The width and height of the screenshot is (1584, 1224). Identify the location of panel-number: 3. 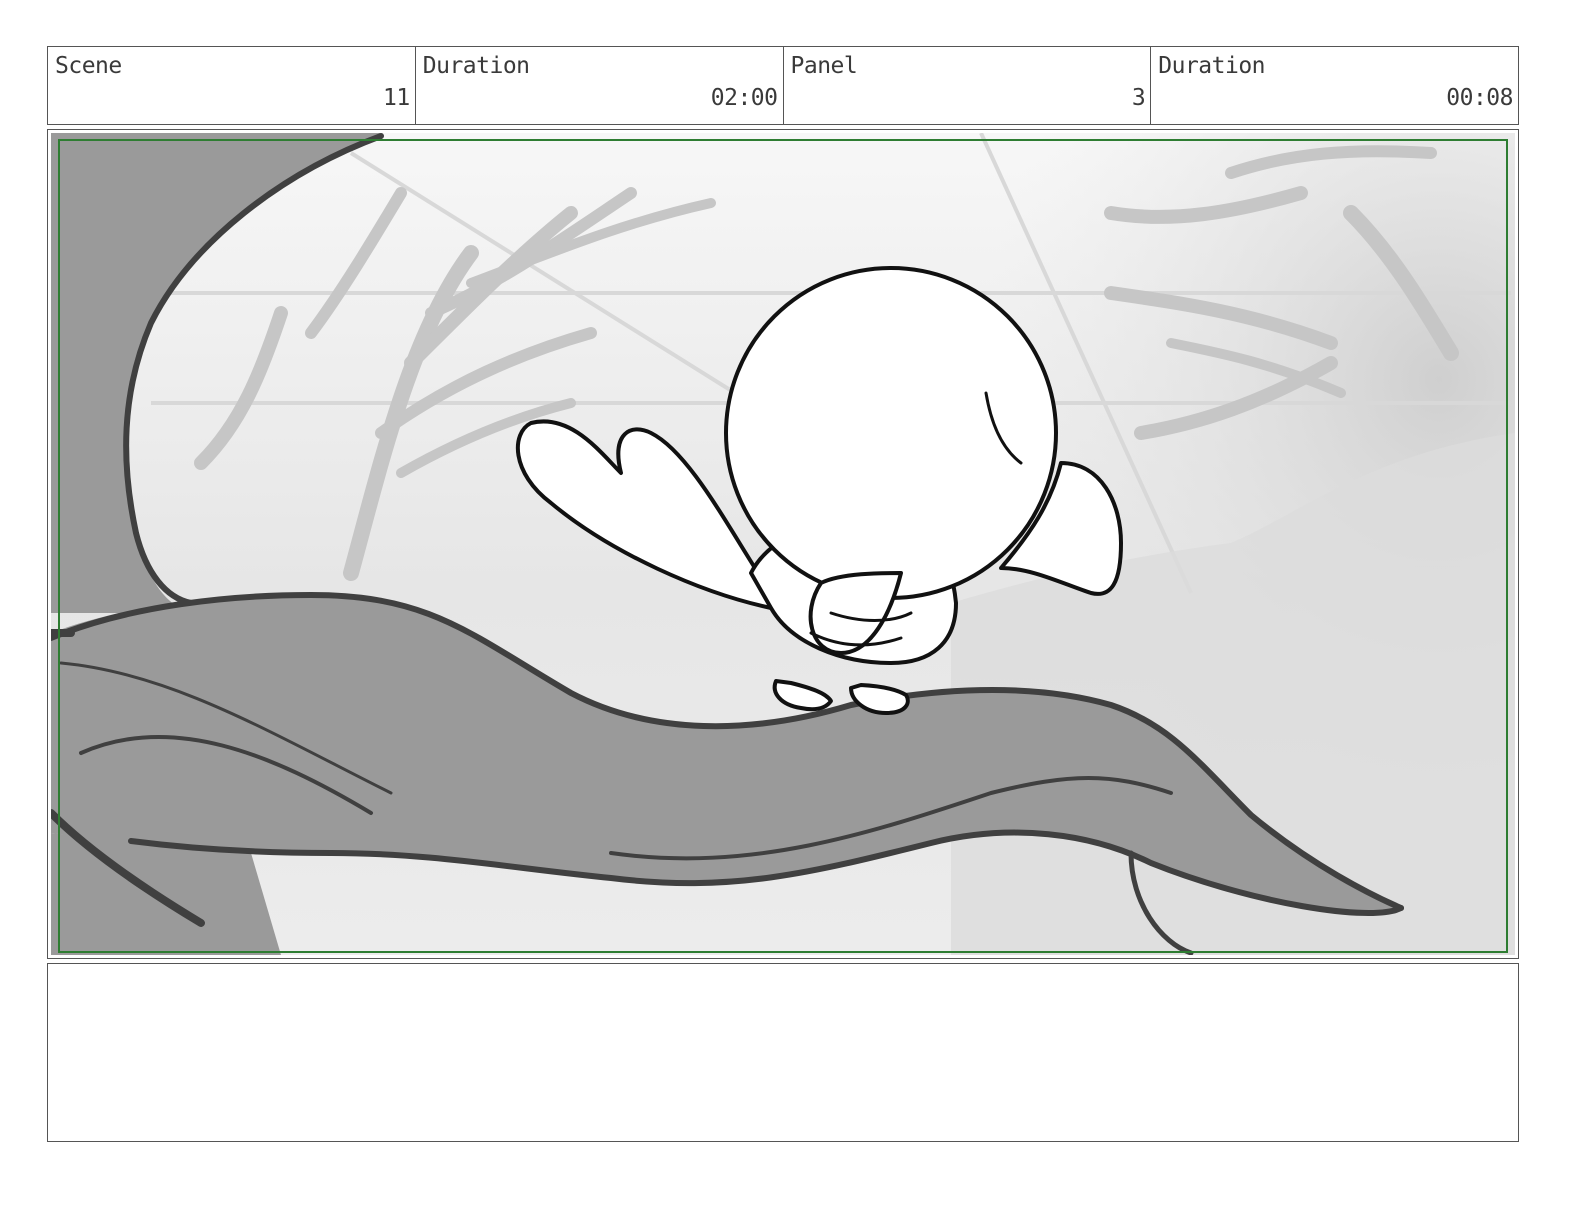
(1138, 98).